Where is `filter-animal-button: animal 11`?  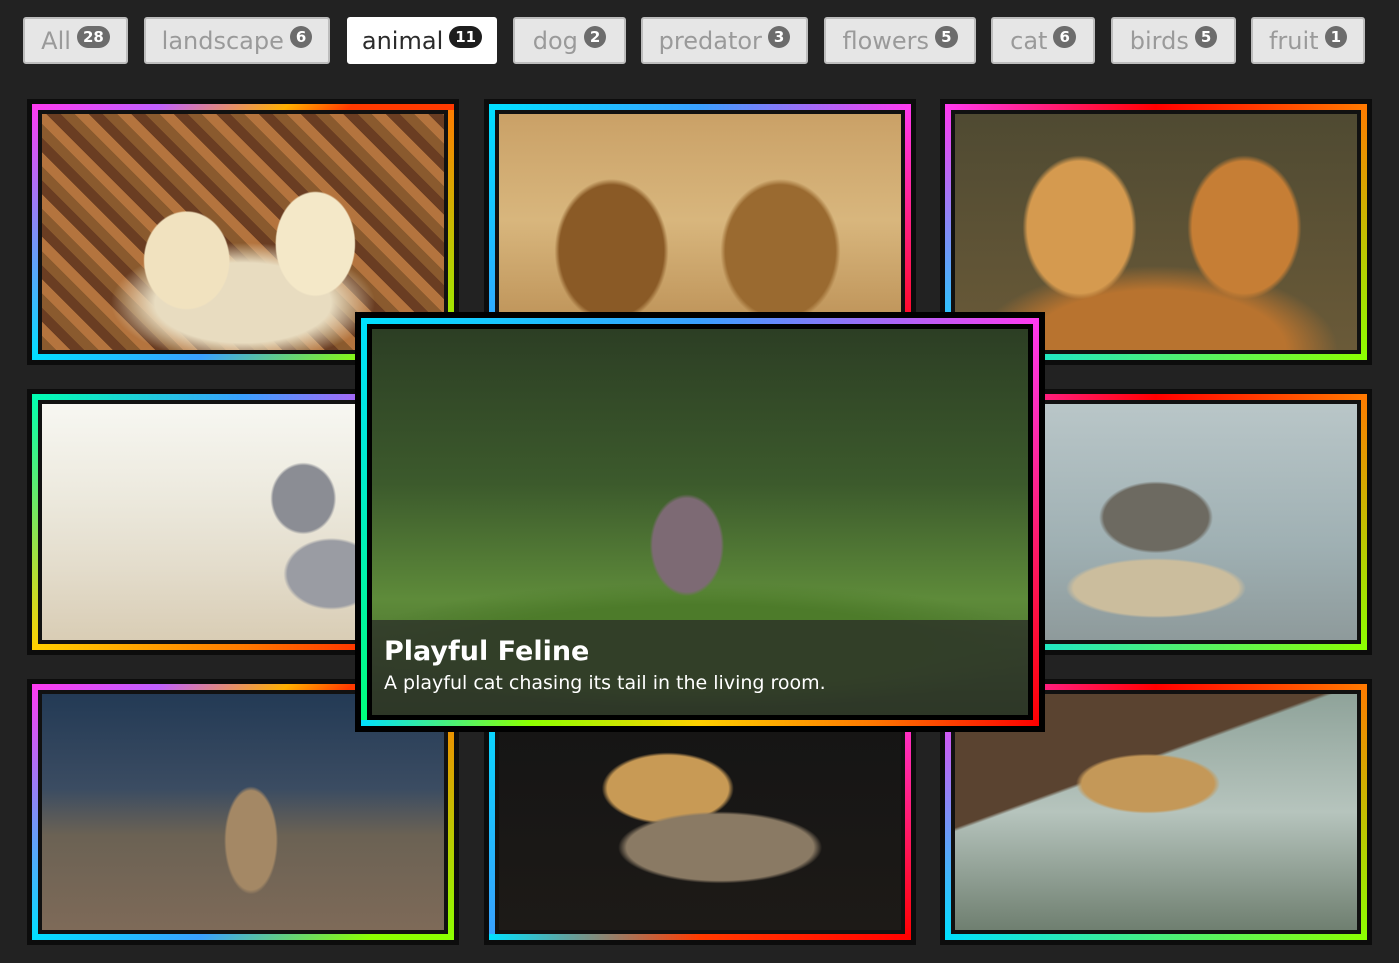 filter-animal-button: animal 11 is located at coordinates (422, 40).